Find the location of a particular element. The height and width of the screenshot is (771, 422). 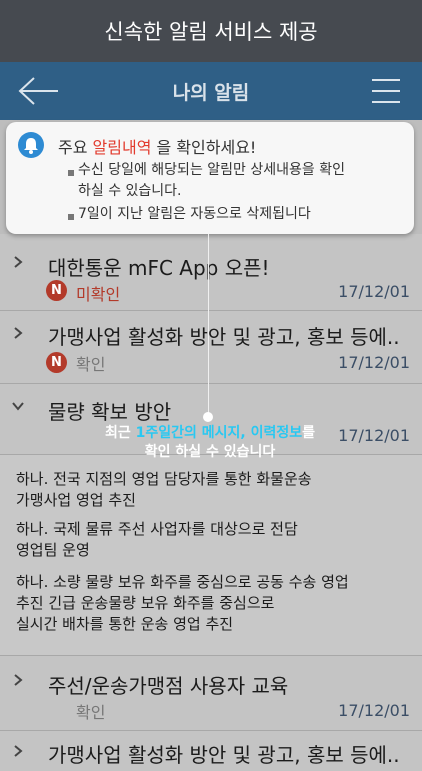

page-title: 나의 알림 is located at coordinates (211, 92).